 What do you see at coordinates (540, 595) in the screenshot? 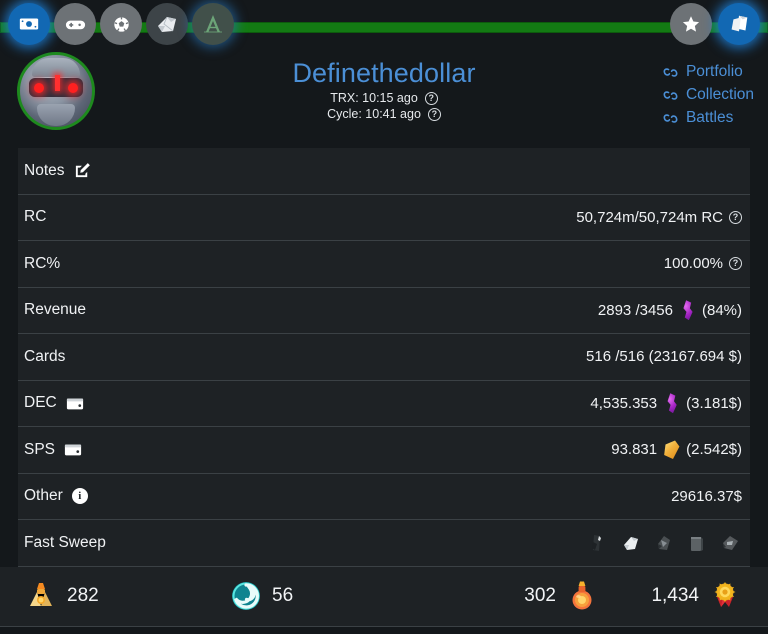
I see `potion-value: 302` at bounding box center [540, 595].